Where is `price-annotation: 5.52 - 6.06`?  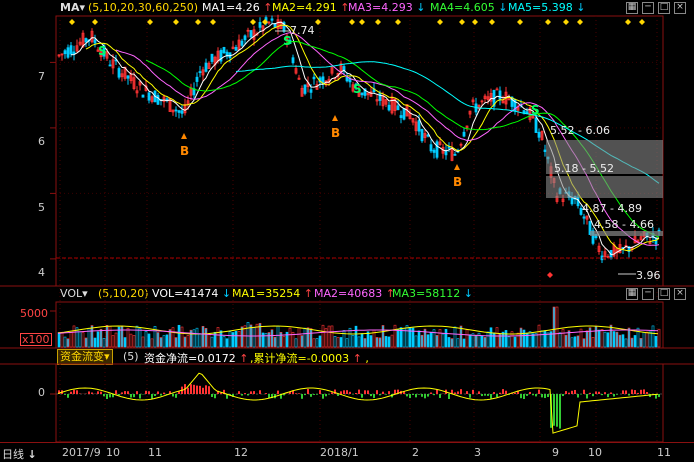
price-annotation: 5.52 - 6.06 is located at coordinates (580, 130).